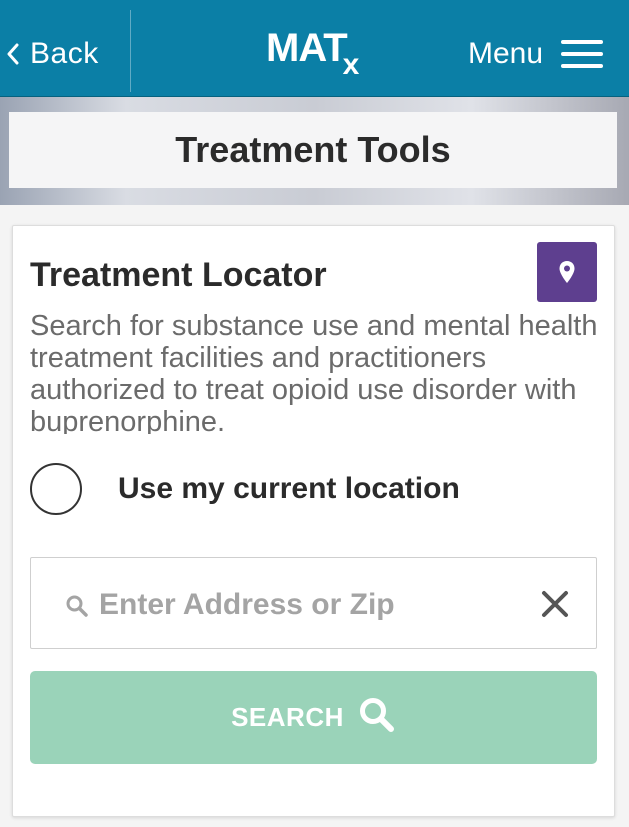  What do you see at coordinates (582, 54) in the screenshot?
I see `hamburger-icon` at bounding box center [582, 54].